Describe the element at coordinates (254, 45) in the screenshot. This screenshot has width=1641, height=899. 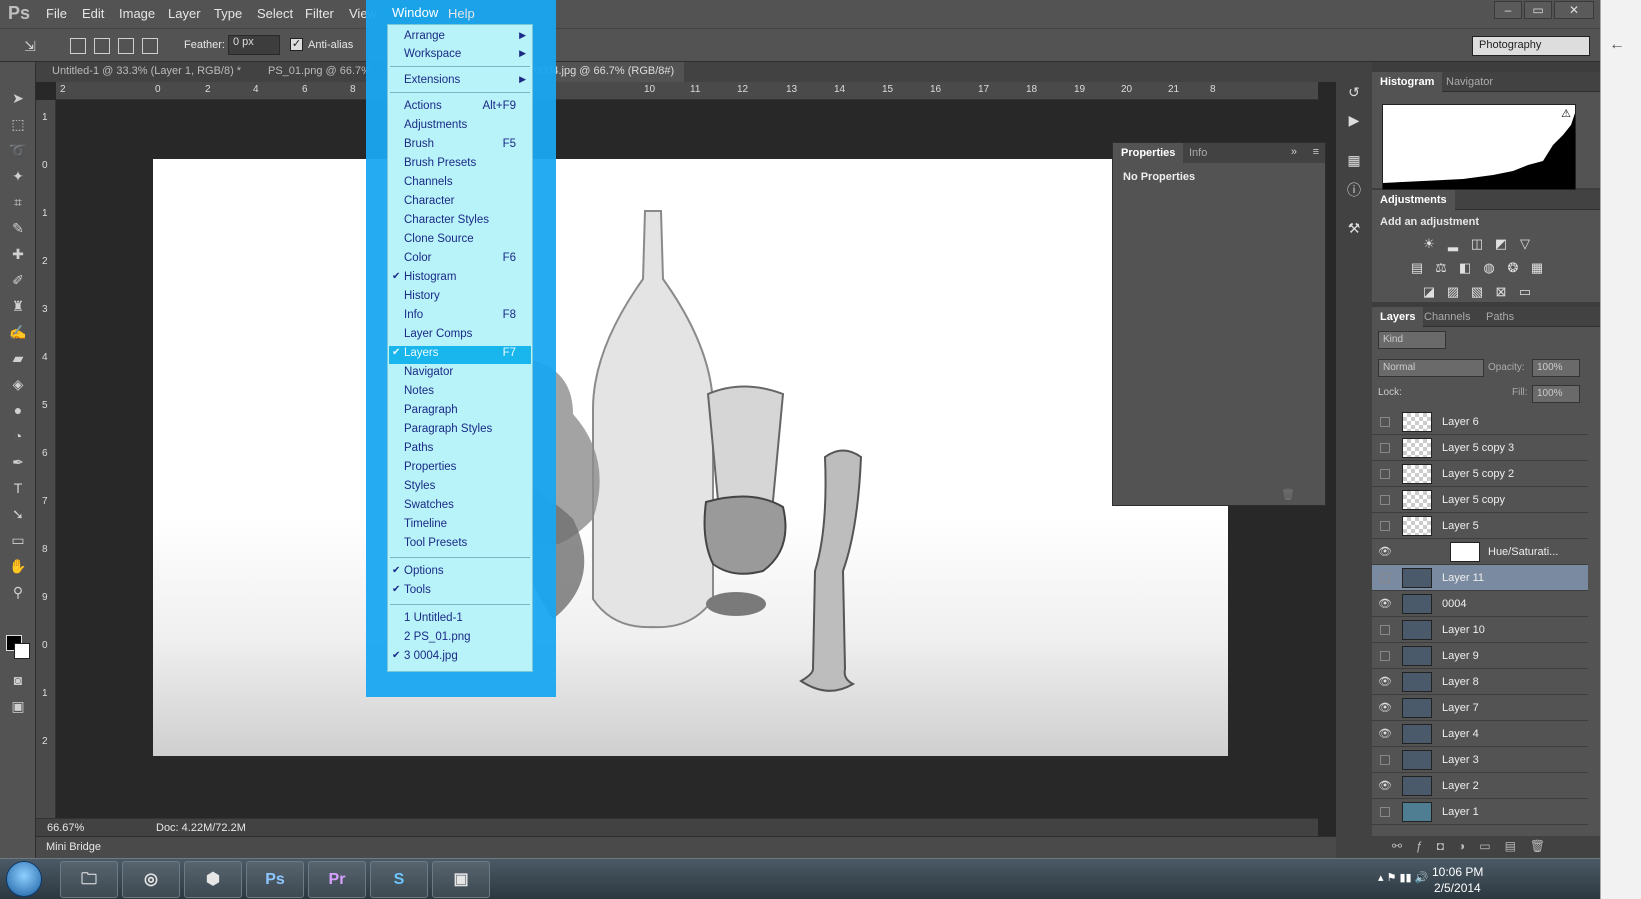
I see `feather-input: 0 px` at that location.